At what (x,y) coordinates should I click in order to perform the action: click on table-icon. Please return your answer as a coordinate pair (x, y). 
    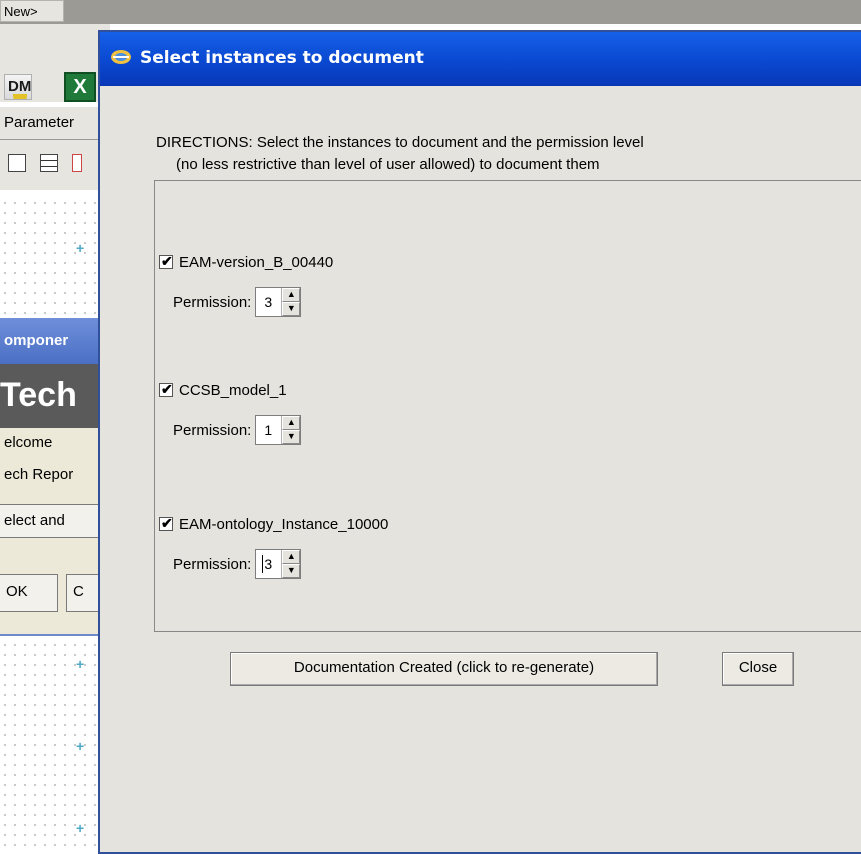
    Looking at the image, I should click on (49, 163).